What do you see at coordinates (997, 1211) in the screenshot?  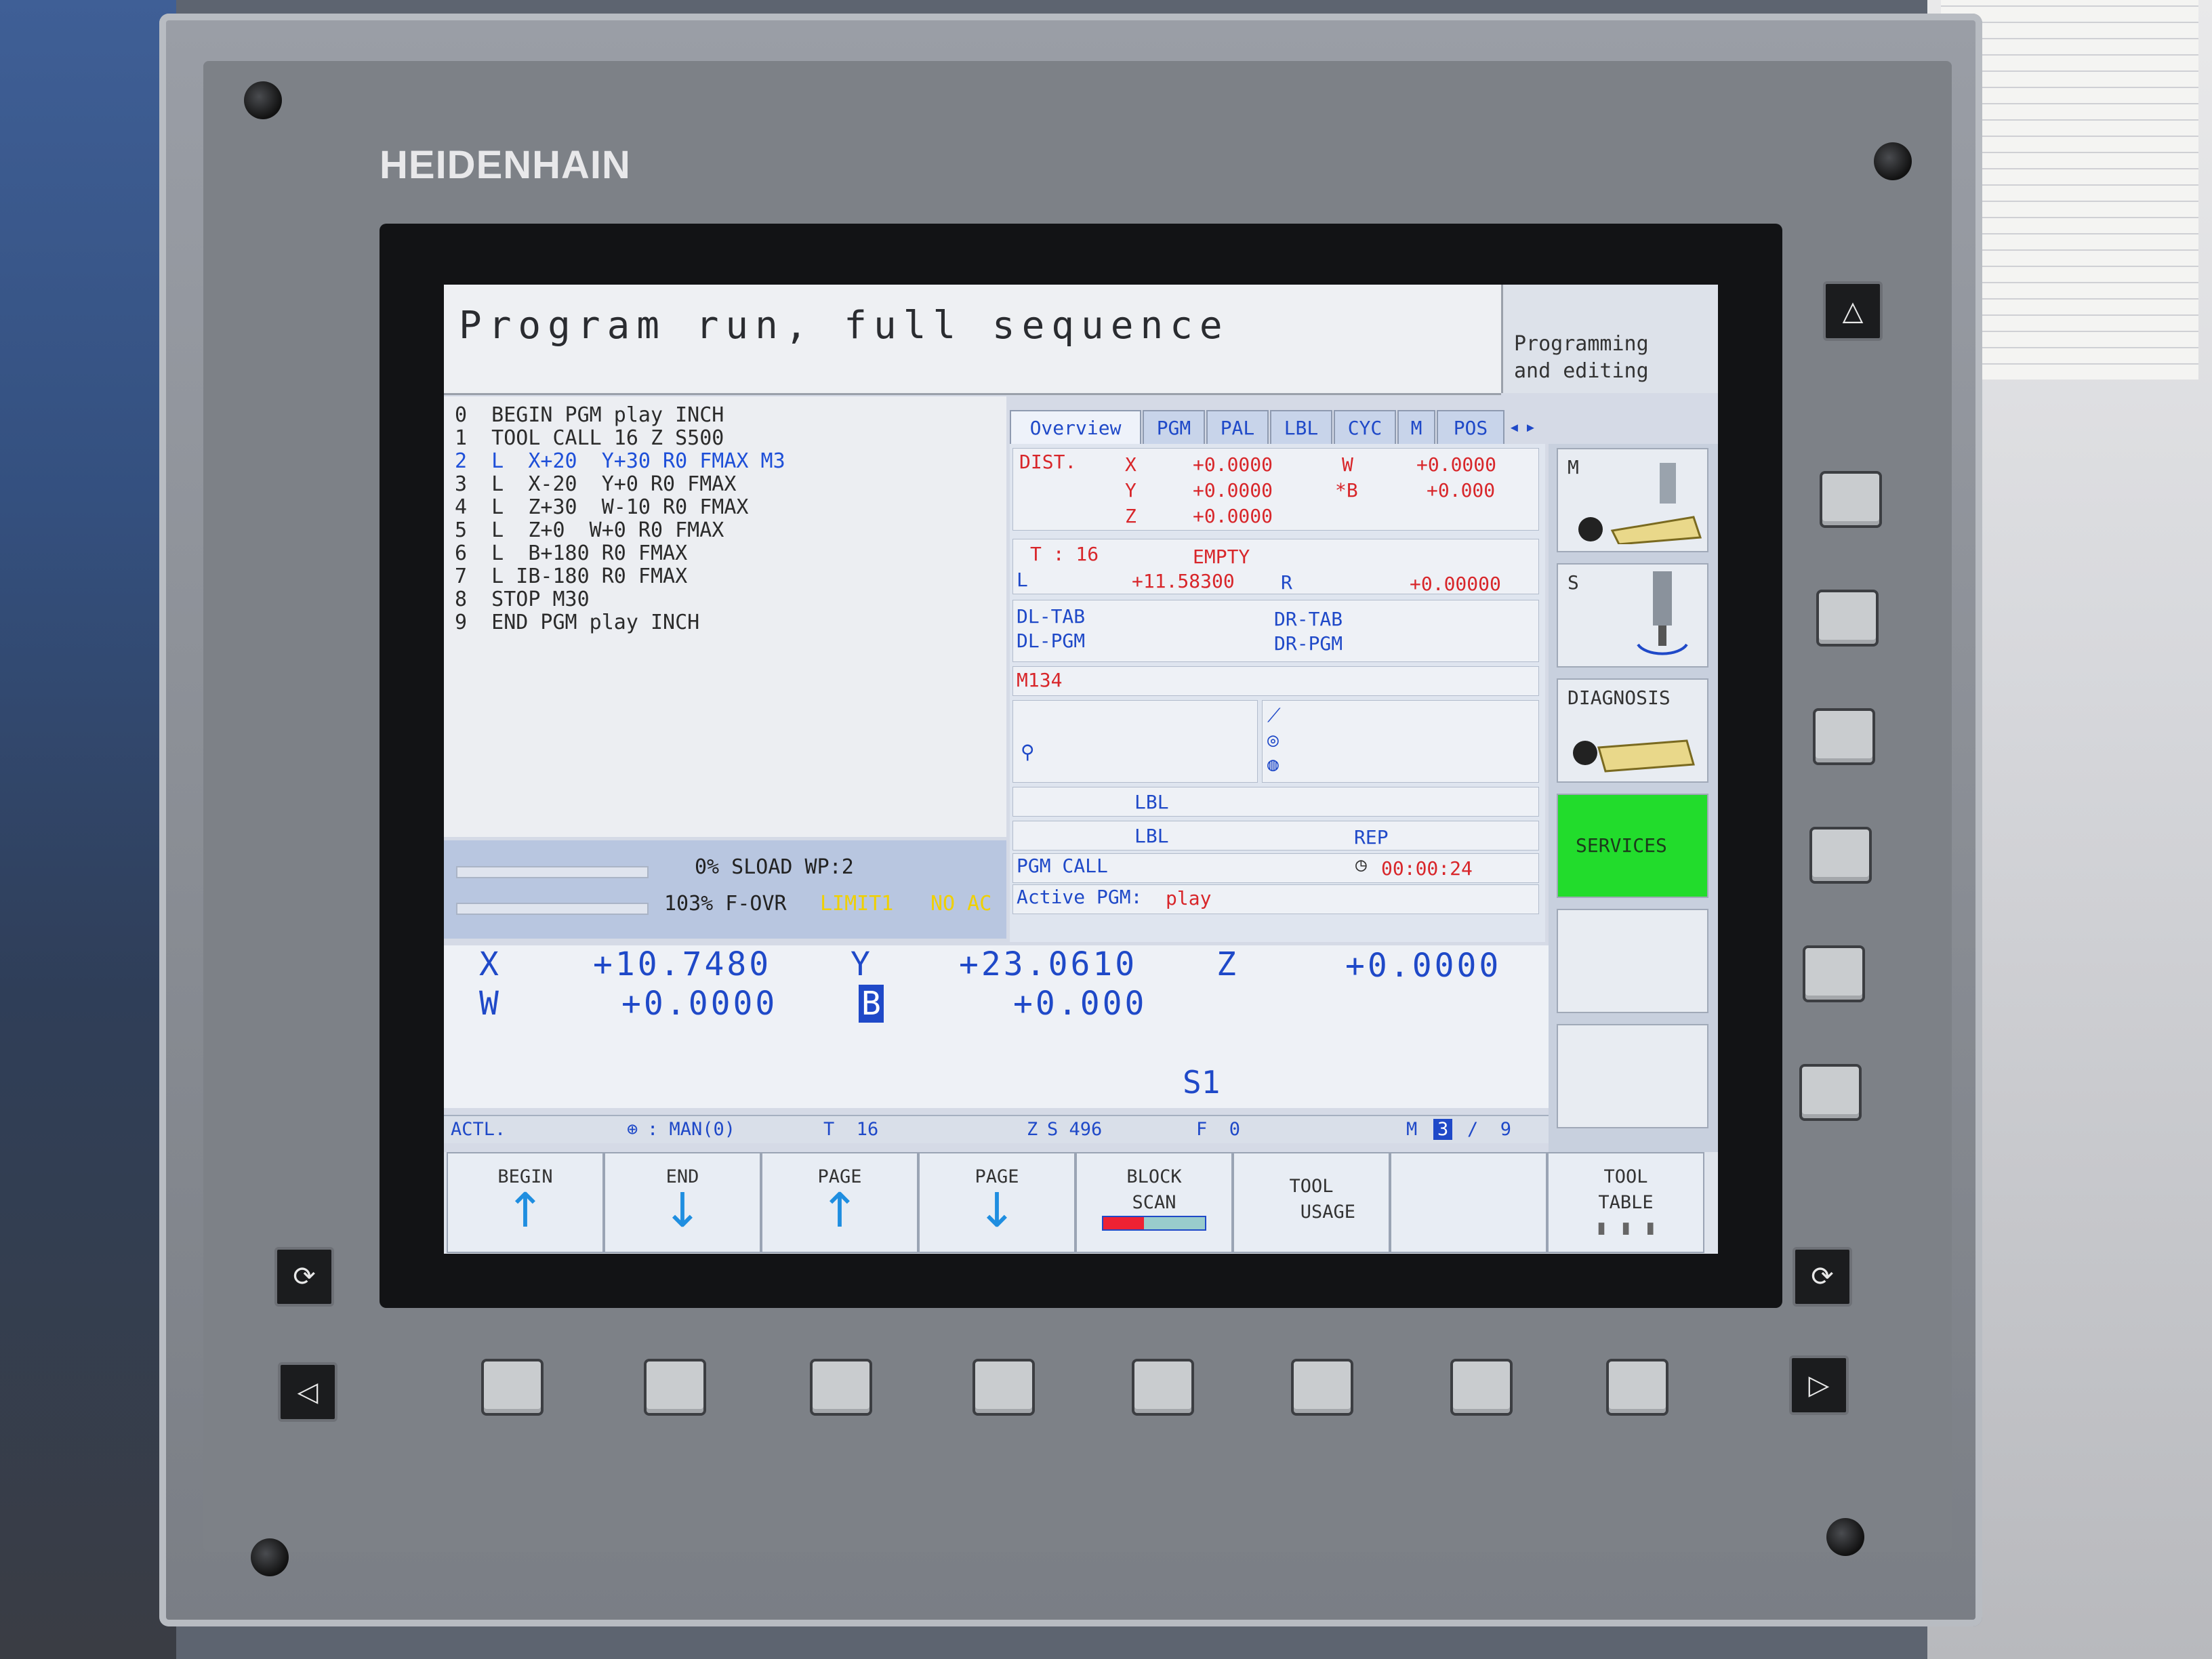 I see `arrow-down-icon: ↓` at bounding box center [997, 1211].